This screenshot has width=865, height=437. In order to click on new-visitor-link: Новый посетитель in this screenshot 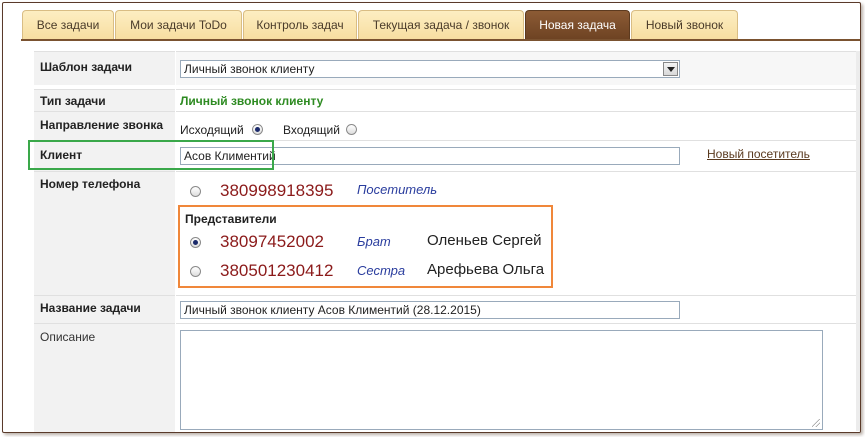, I will do `click(758, 154)`.